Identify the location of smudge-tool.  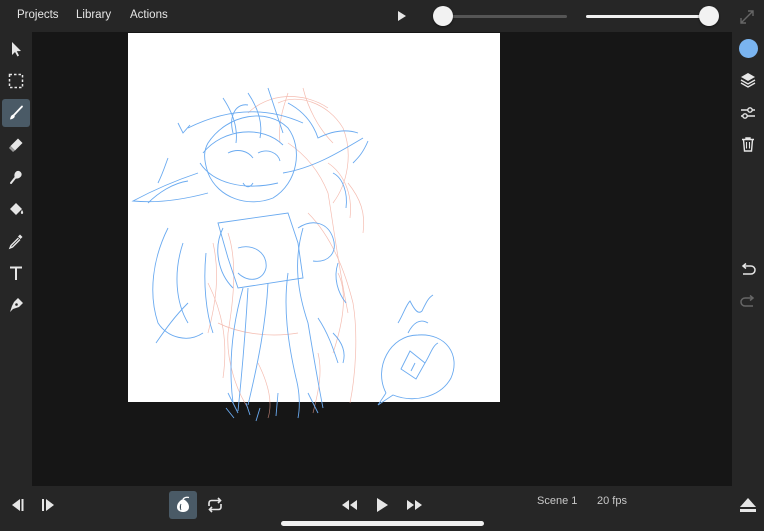
(16, 177).